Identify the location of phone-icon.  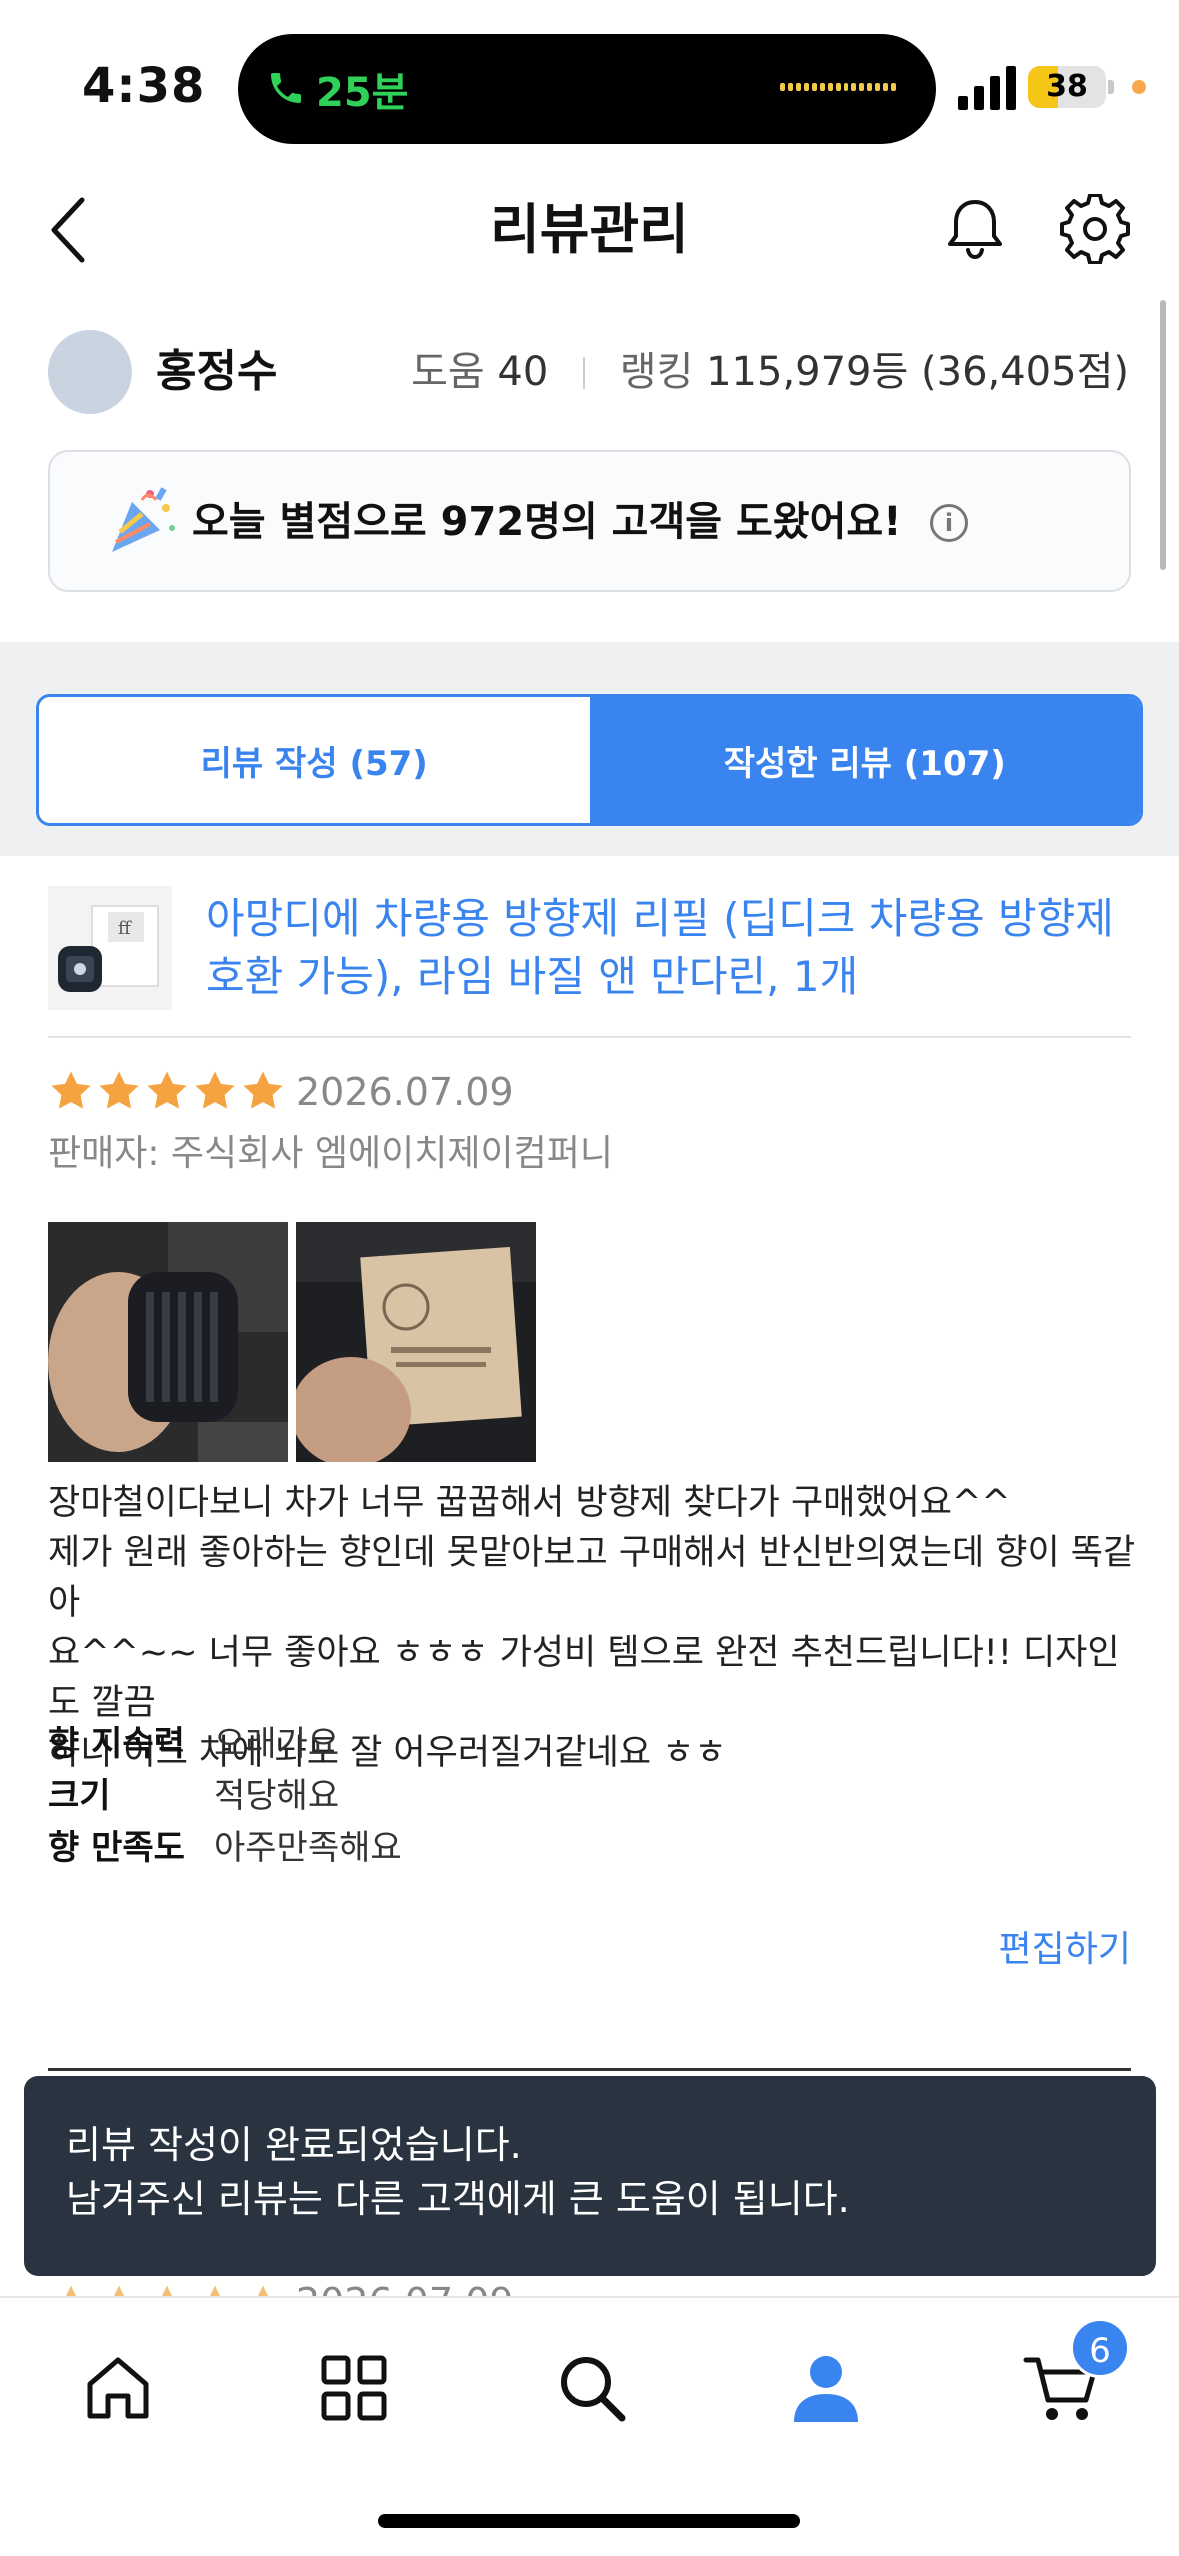
(286, 88).